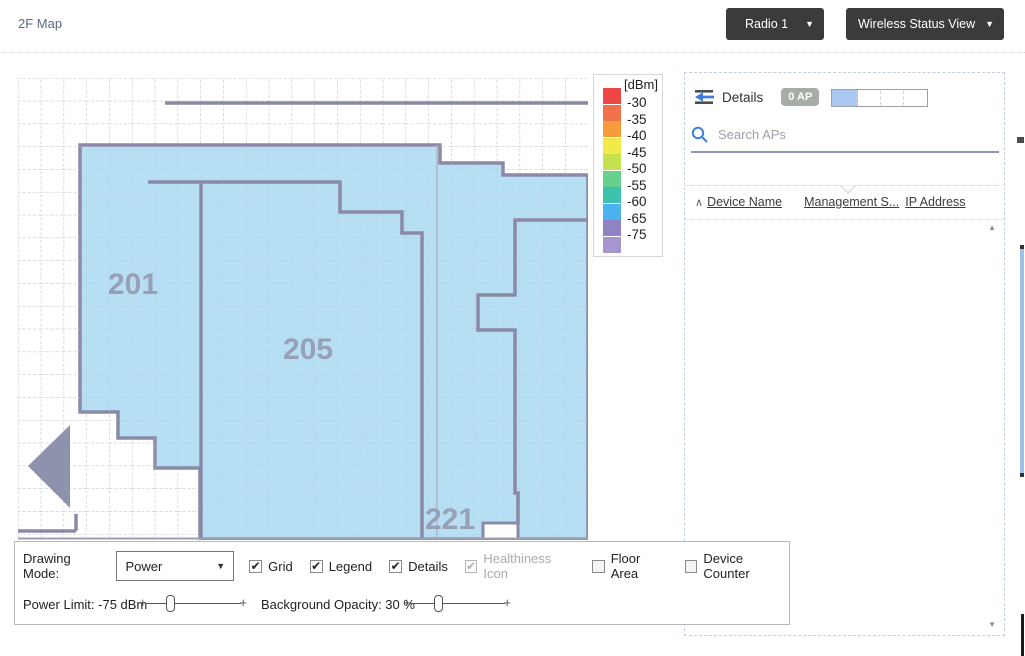 The width and height of the screenshot is (1025, 656). Describe the element at coordinates (338, 604) in the screenshot. I see `background-opacity-label: Background Opacity: 30 %` at that location.